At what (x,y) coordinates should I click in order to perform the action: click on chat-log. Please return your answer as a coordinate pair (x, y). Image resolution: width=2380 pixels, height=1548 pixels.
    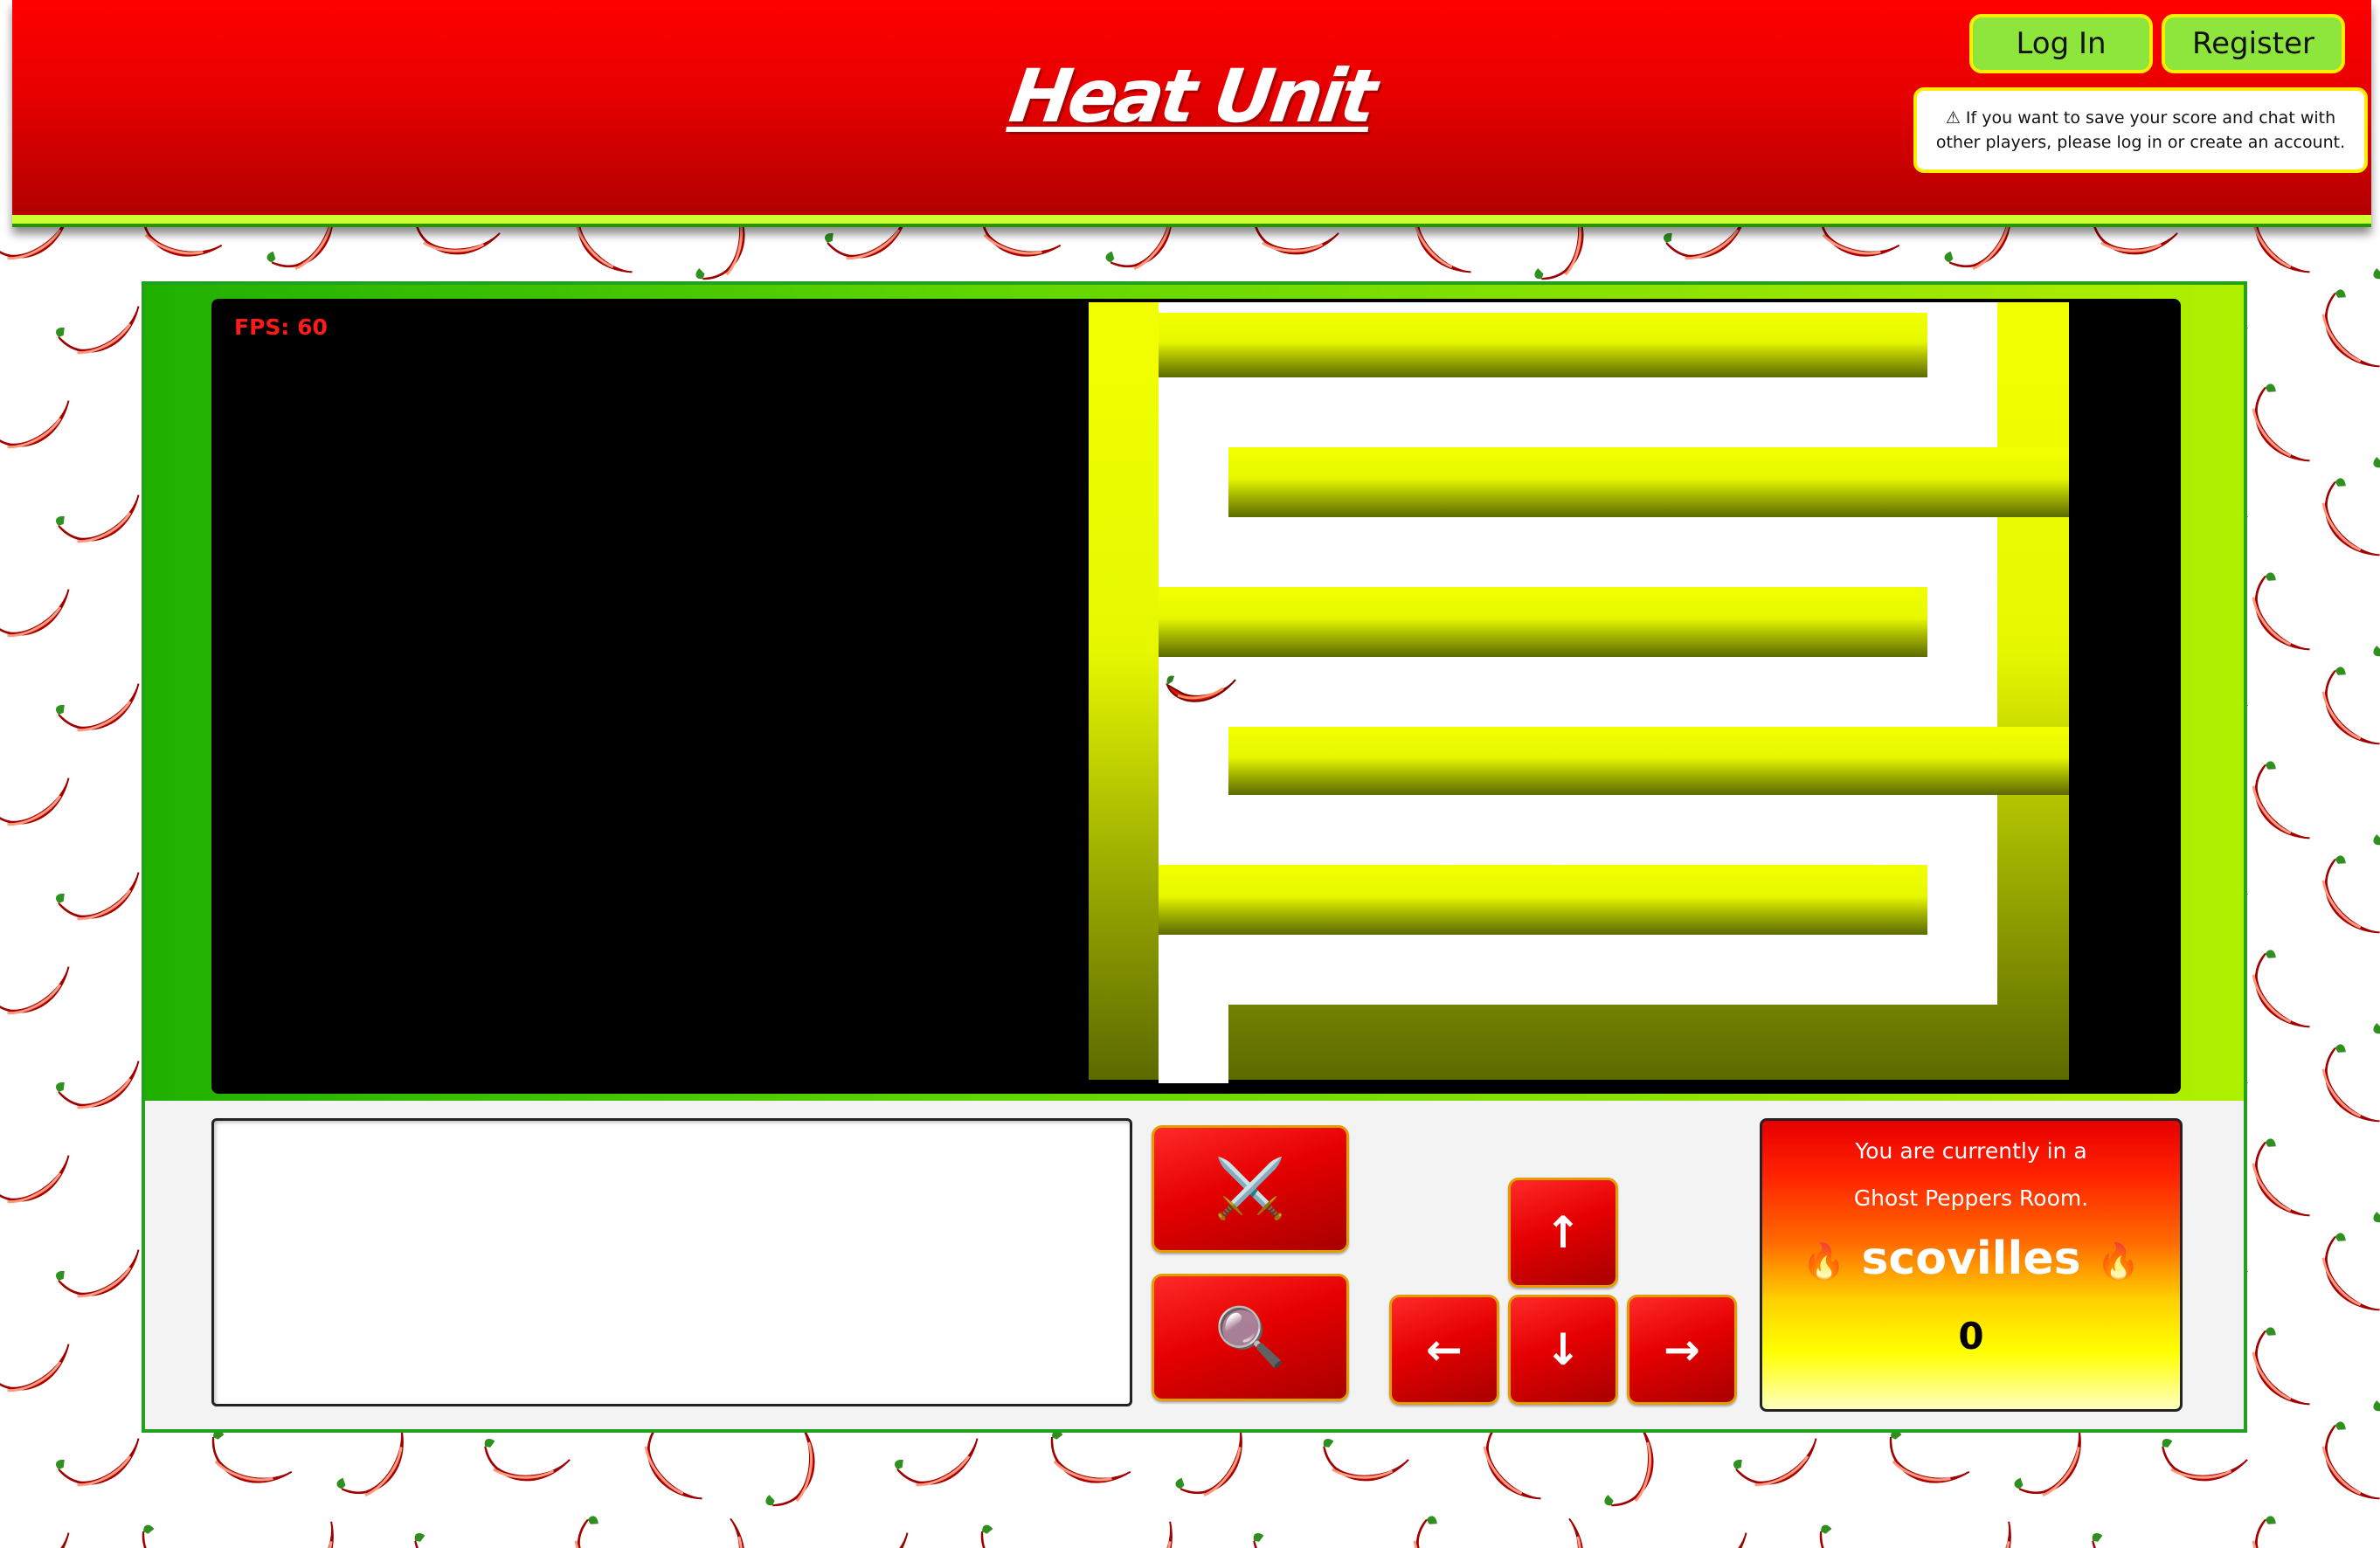
    Looking at the image, I should click on (671, 1262).